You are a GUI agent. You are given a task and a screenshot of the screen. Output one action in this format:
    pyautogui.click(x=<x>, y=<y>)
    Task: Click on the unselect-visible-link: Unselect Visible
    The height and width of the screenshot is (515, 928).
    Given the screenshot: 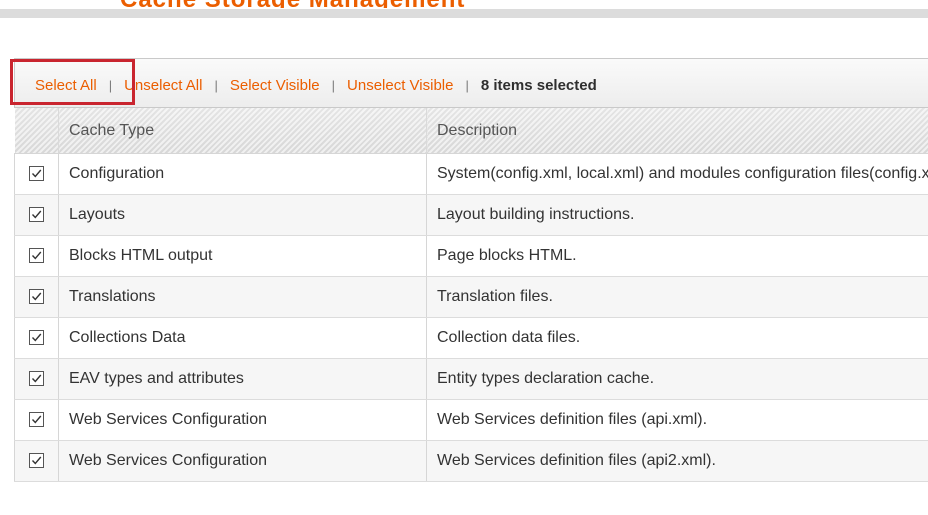 What is the action you would take?
    pyautogui.click(x=400, y=85)
    